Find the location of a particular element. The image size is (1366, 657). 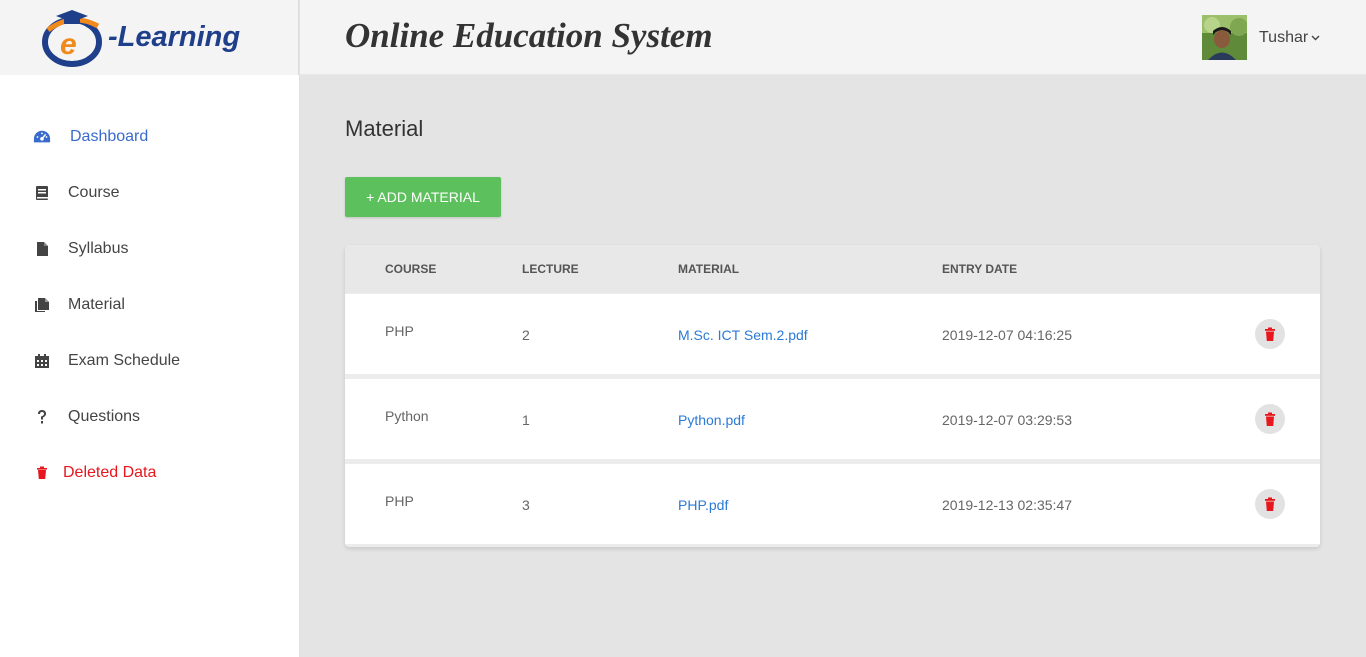

file-icon is located at coordinates (42, 249).